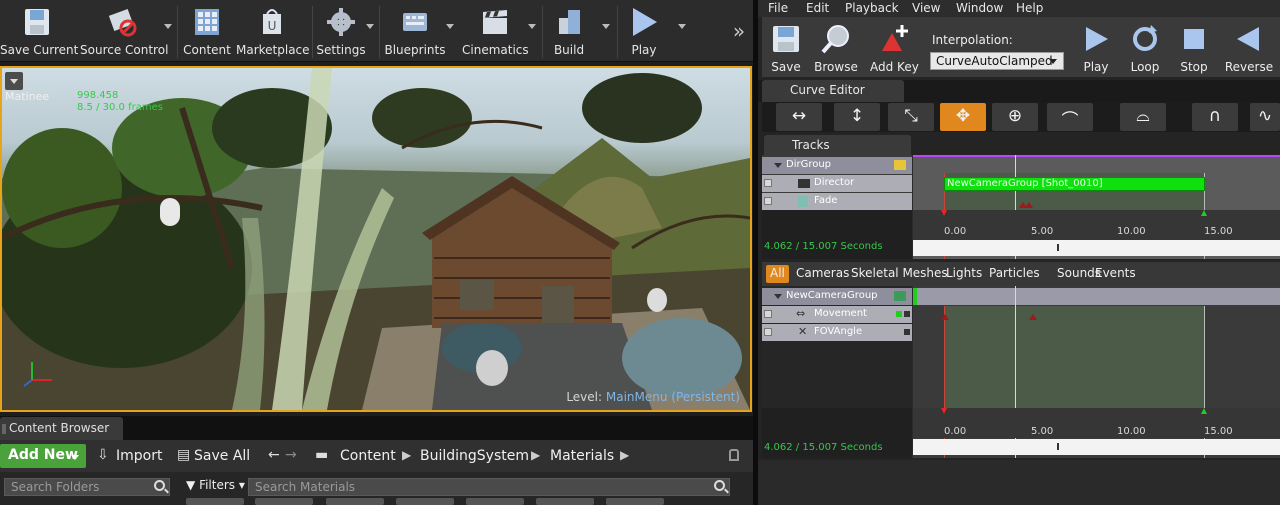  I want to click on filters-button: ▼ Filters ▾, so click(215, 485).